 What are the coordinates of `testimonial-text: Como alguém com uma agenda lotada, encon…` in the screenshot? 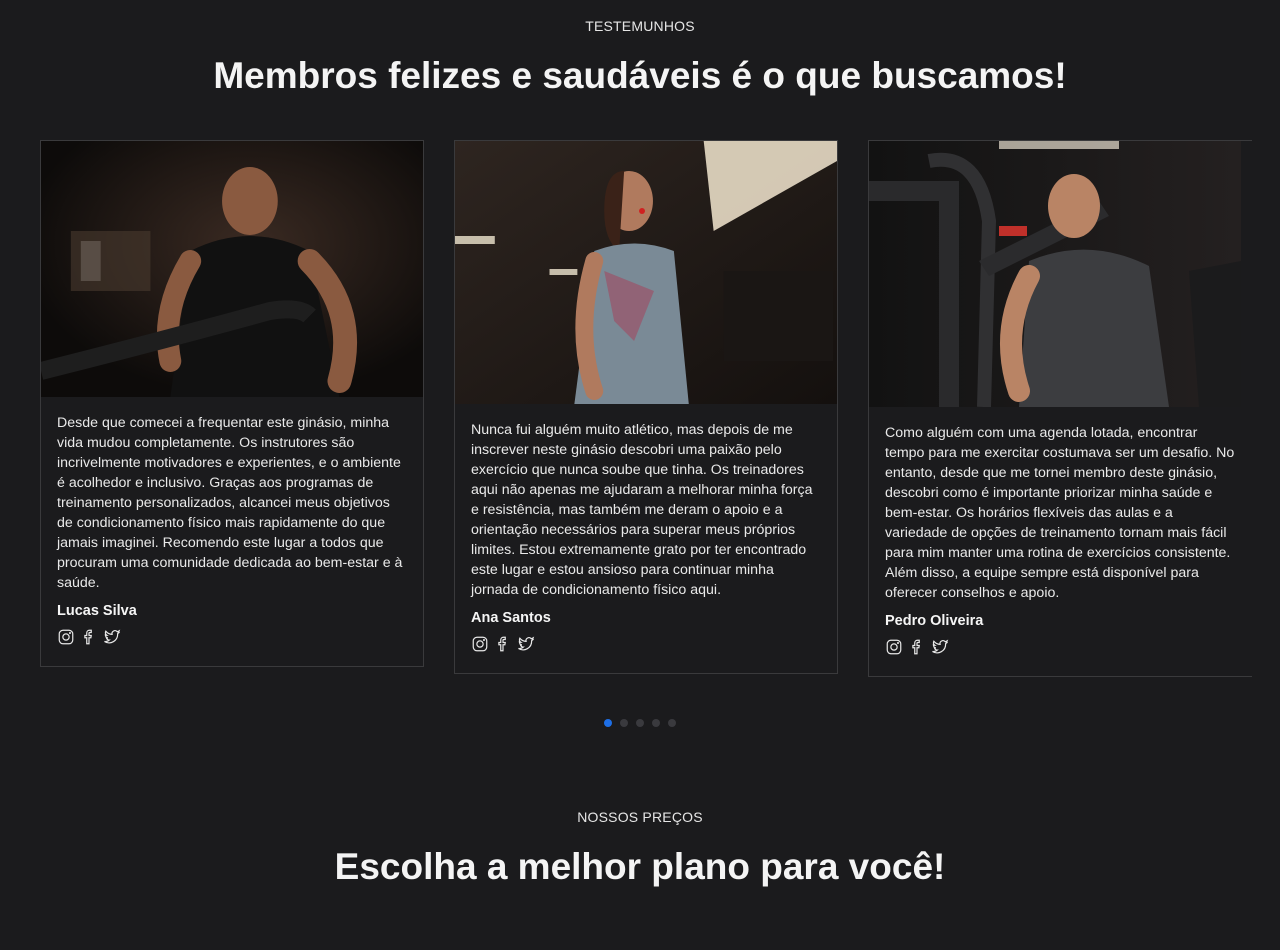 It's located at (1060, 513).